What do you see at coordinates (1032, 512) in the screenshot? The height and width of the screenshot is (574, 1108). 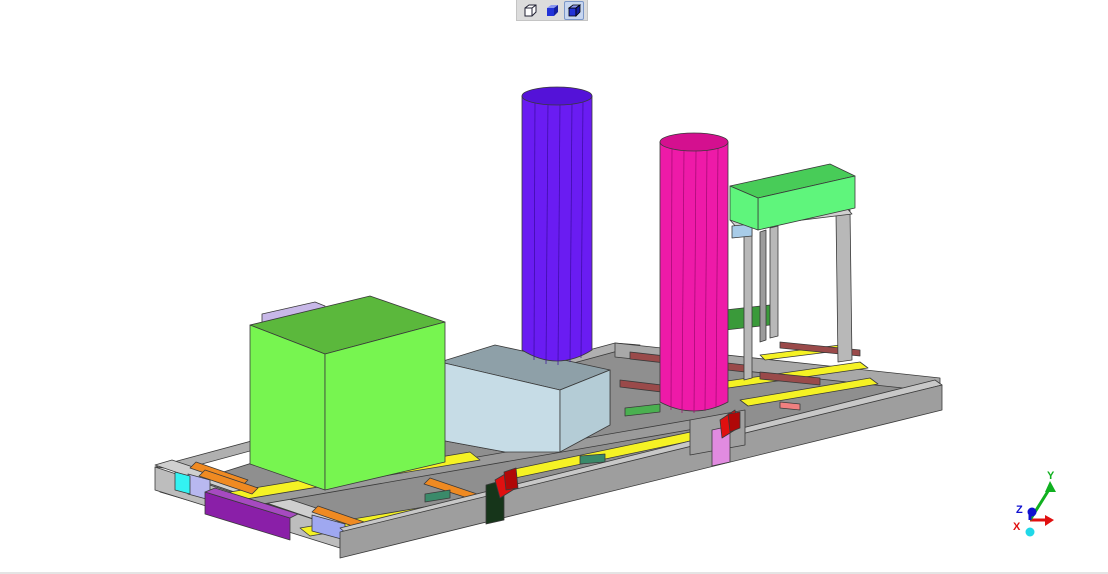 I see `z-axis-knob` at bounding box center [1032, 512].